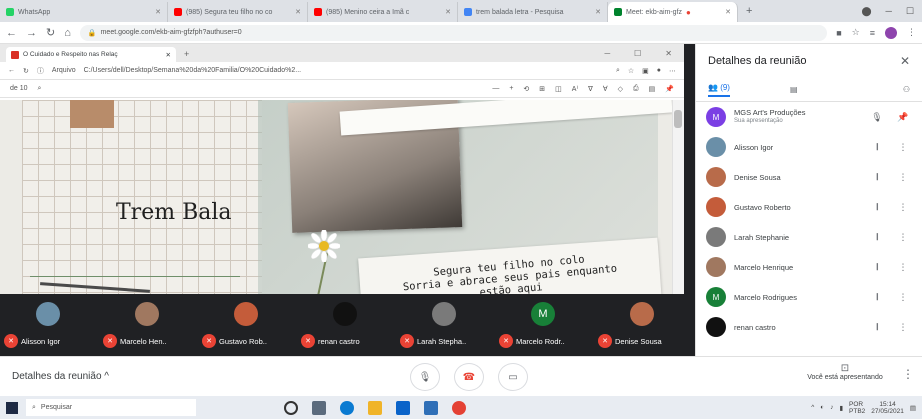 The image size is (922, 419). What do you see at coordinates (342, 53) in the screenshot?
I see `shared-tab-strip: O Cuidado e Respeito nas Relaç ✕ + ─ ☐ ✕` at bounding box center [342, 53].